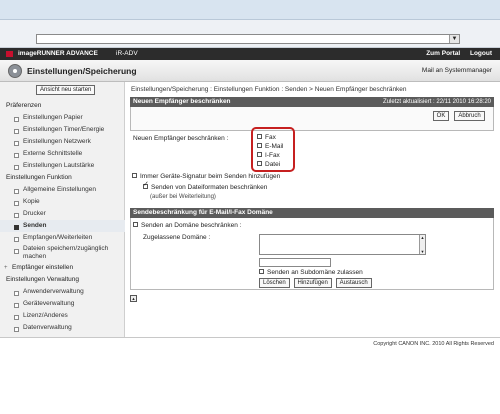 The image size is (500, 414). I want to click on sidebar-category-preferences: Präferenzen, so click(24, 105).